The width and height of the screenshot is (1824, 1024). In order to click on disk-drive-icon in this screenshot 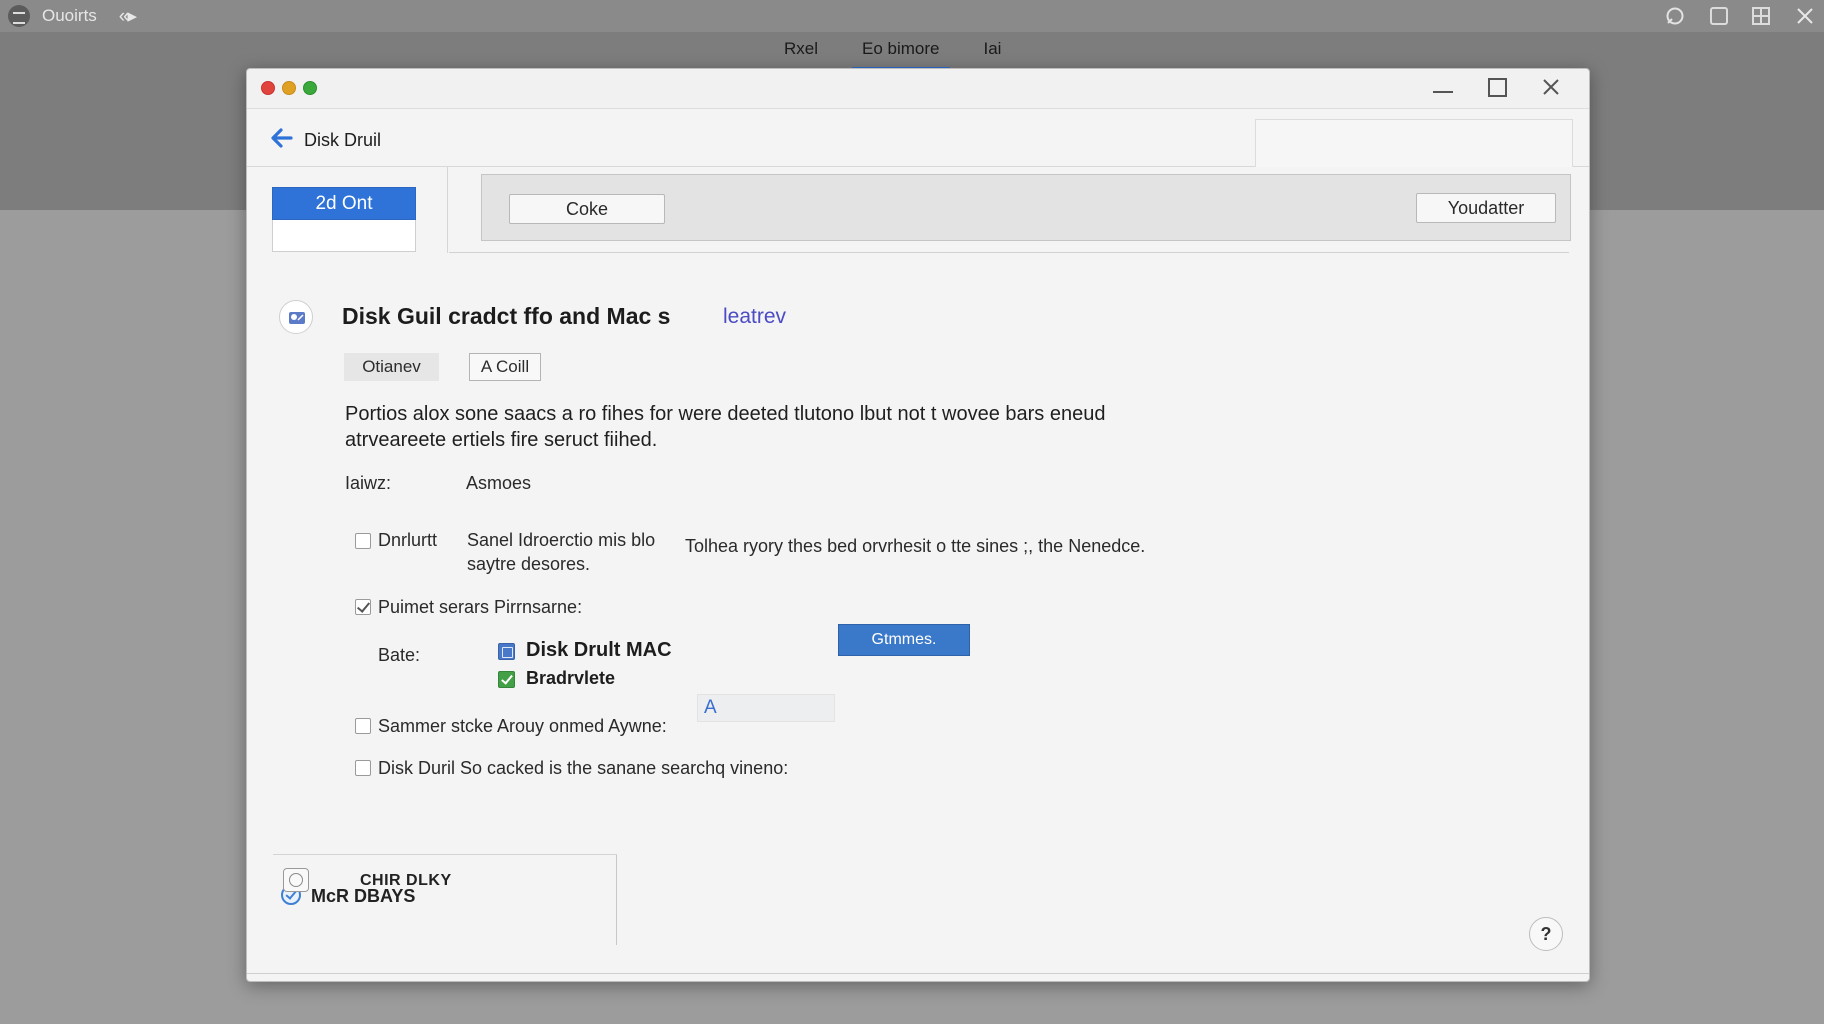, I will do `click(506, 651)`.